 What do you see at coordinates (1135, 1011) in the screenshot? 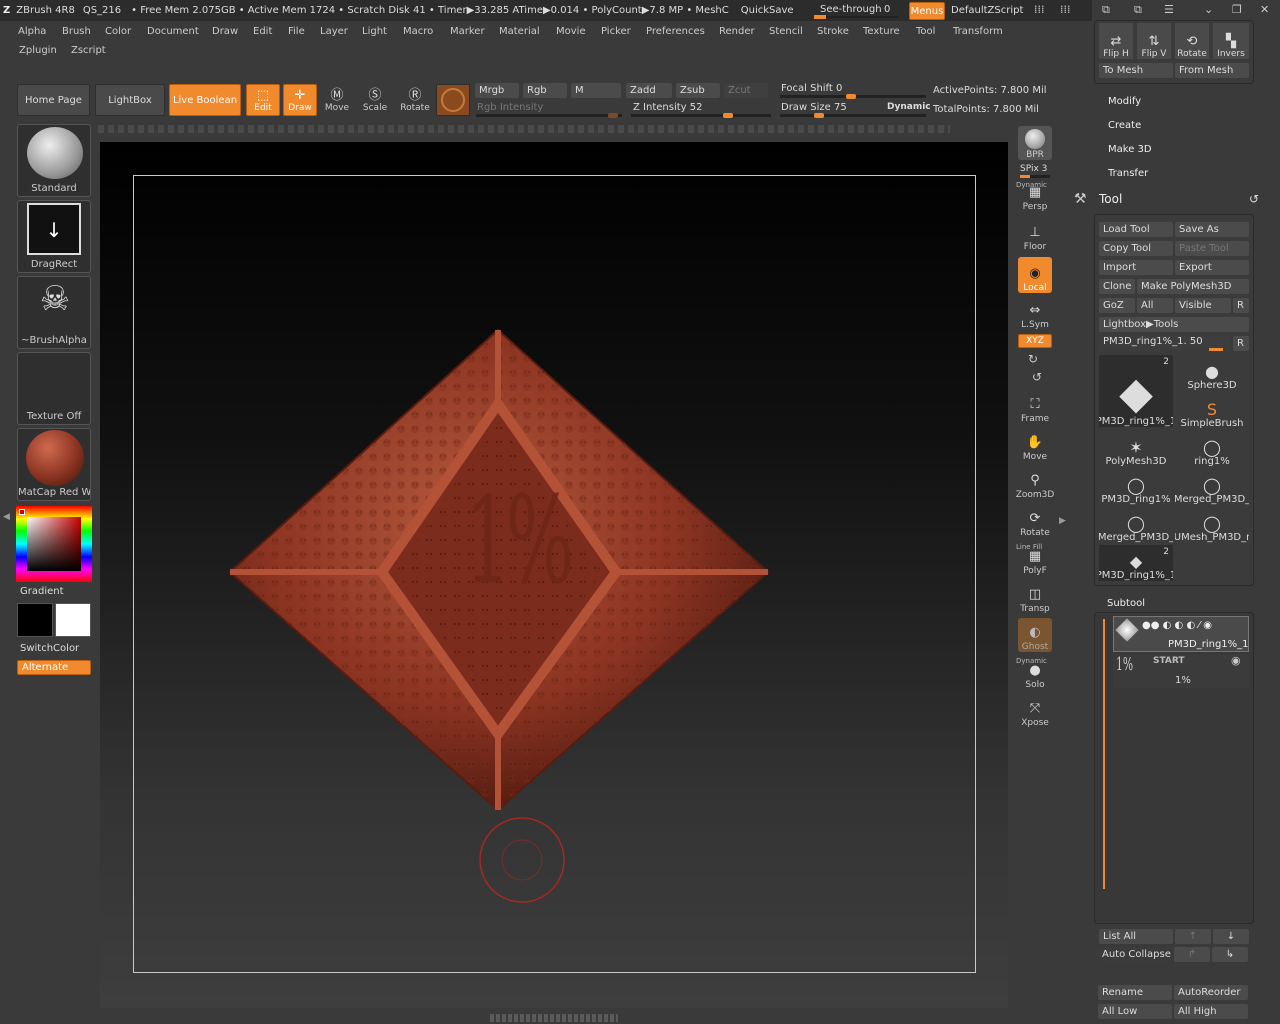
I see `all-low-button: All Low` at bounding box center [1135, 1011].